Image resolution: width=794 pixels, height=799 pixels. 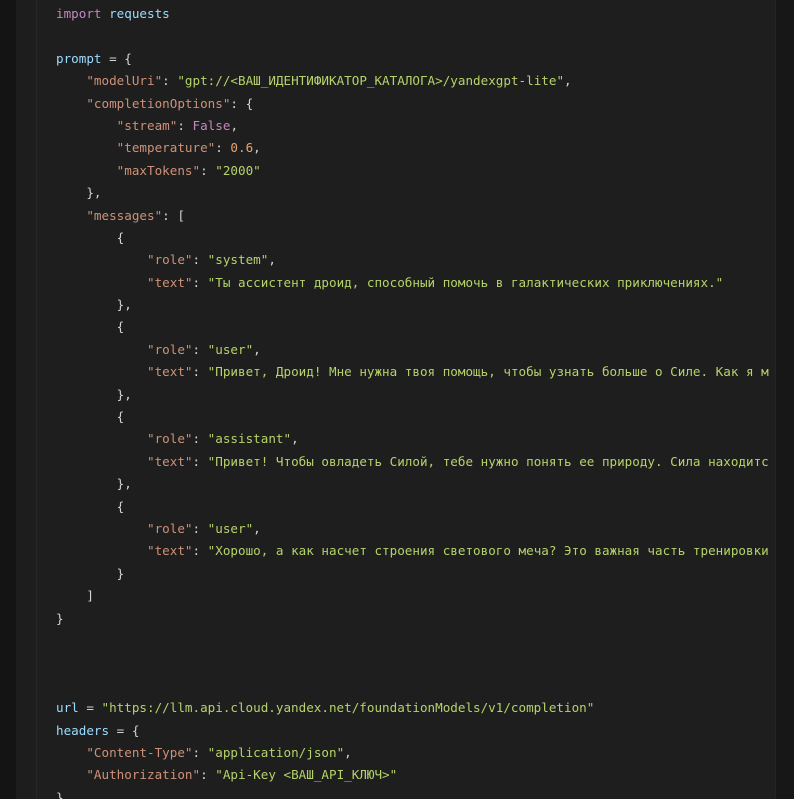 What do you see at coordinates (306, 775) in the screenshot?
I see `value-authorization: "Api-Key <ВАШ_API_КЛЮЧ>"` at bounding box center [306, 775].